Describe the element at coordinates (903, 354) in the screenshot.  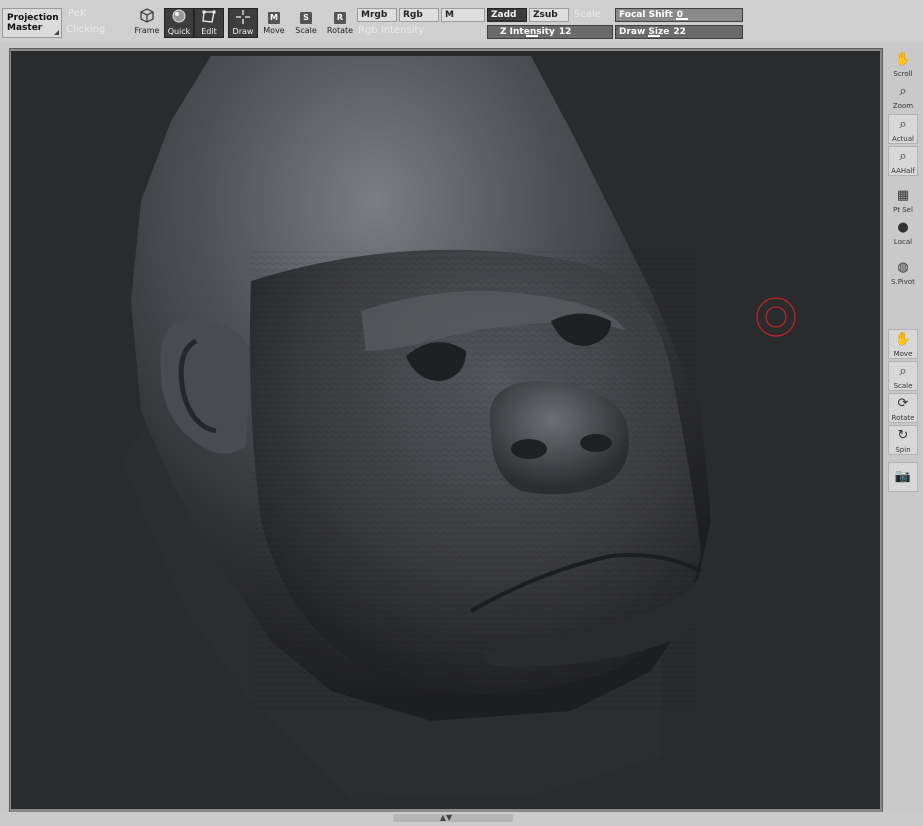
I see `move-view-label: Move` at that location.